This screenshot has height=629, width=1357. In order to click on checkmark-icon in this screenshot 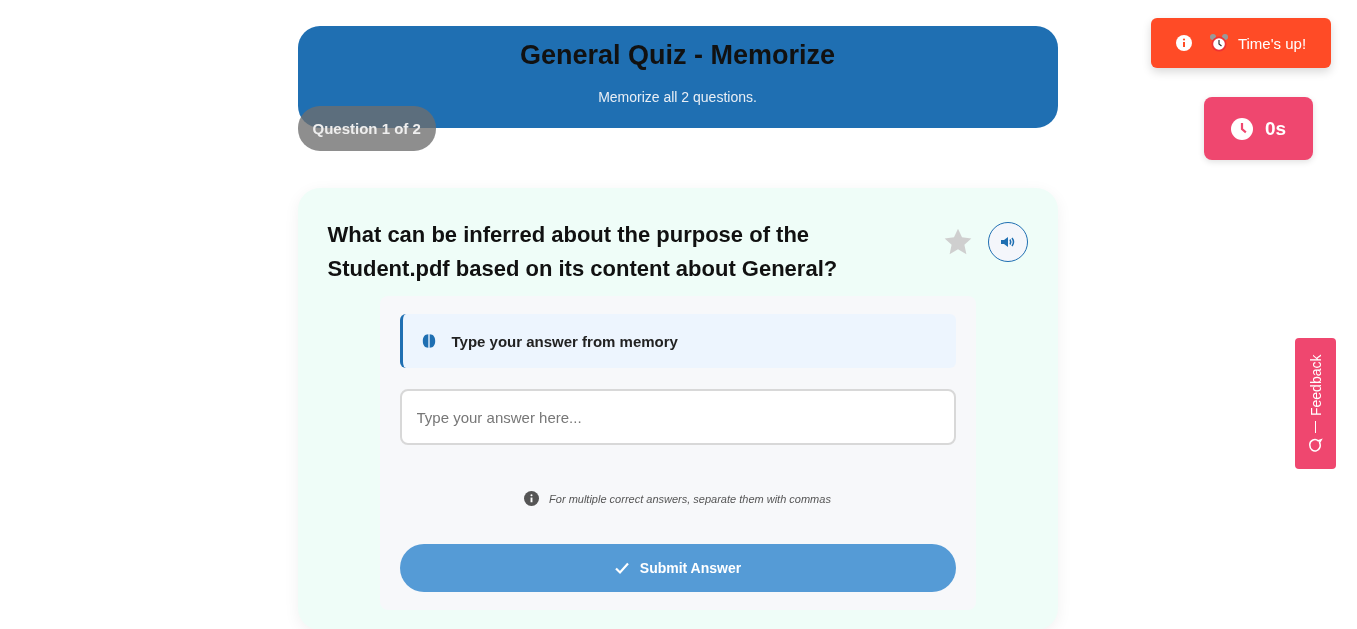, I will do `click(621, 568)`.